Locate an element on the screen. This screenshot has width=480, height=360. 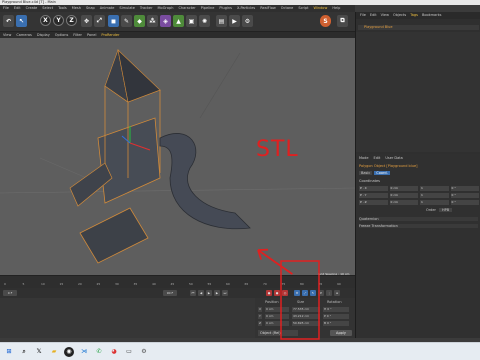
next-frame-icon: ▶ is located at coordinates (217, 293).